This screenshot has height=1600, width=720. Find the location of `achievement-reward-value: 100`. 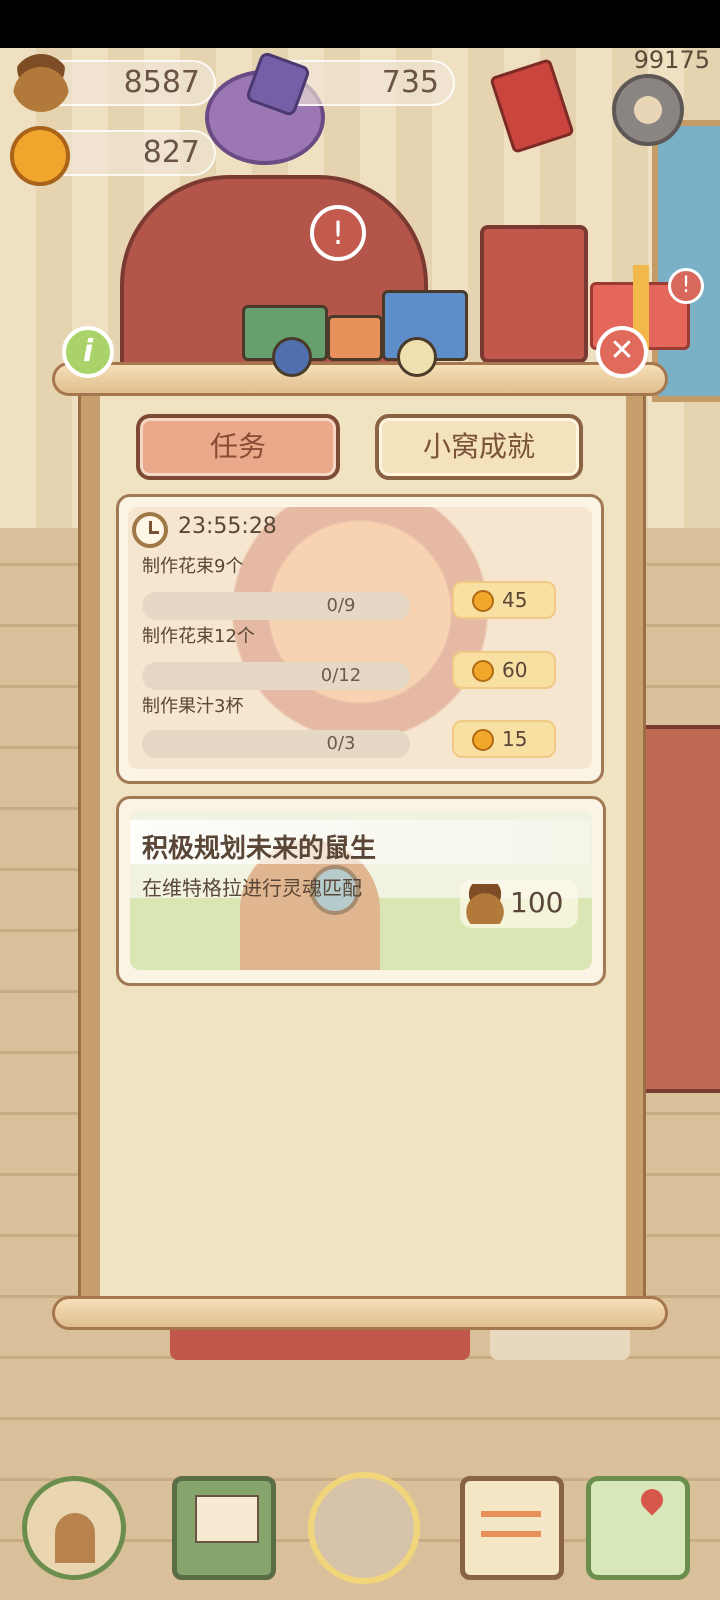

achievement-reward-value: 100 is located at coordinates (537, 902).